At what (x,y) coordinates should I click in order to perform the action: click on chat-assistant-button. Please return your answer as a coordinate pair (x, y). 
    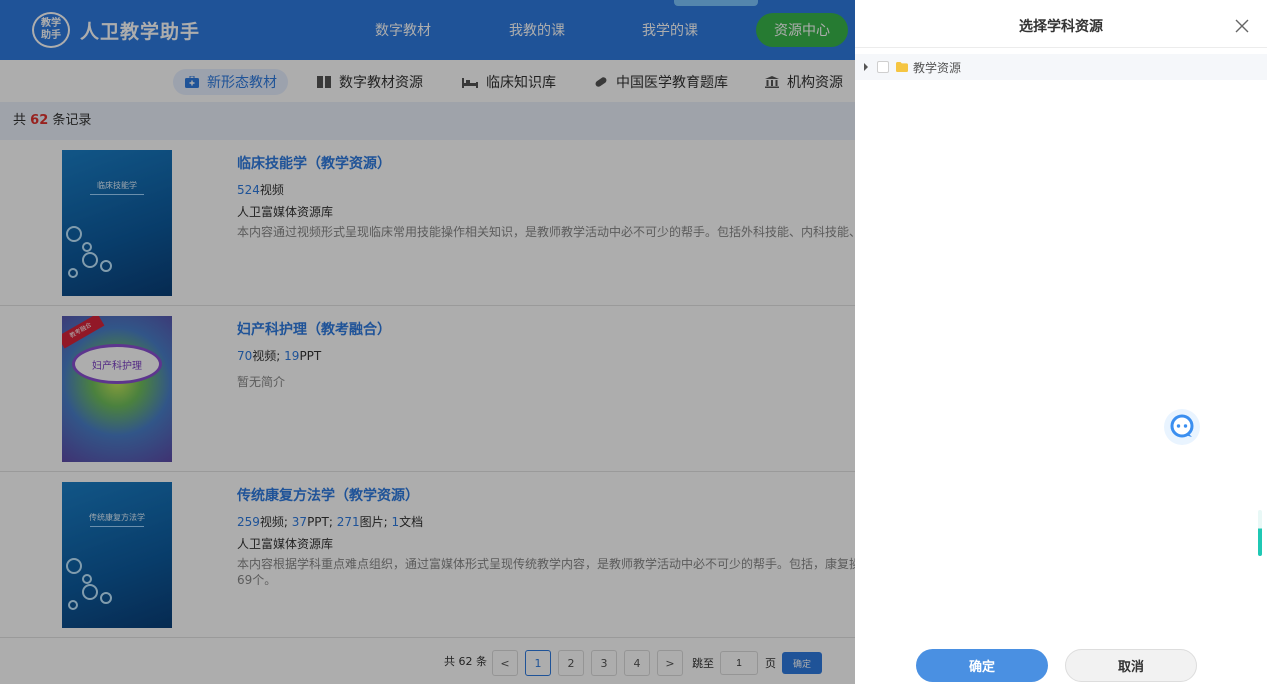
    Looking at the image, I should click on (1182, 427).